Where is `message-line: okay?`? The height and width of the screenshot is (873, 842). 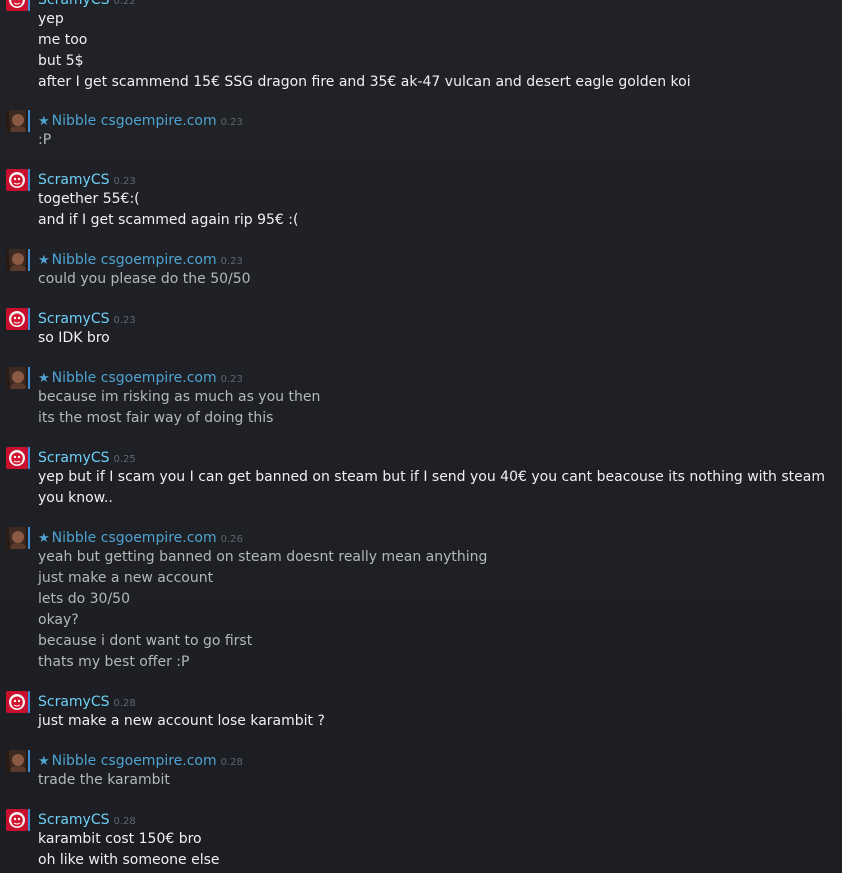 message-line: okay? is located at coordinates (58, 620).